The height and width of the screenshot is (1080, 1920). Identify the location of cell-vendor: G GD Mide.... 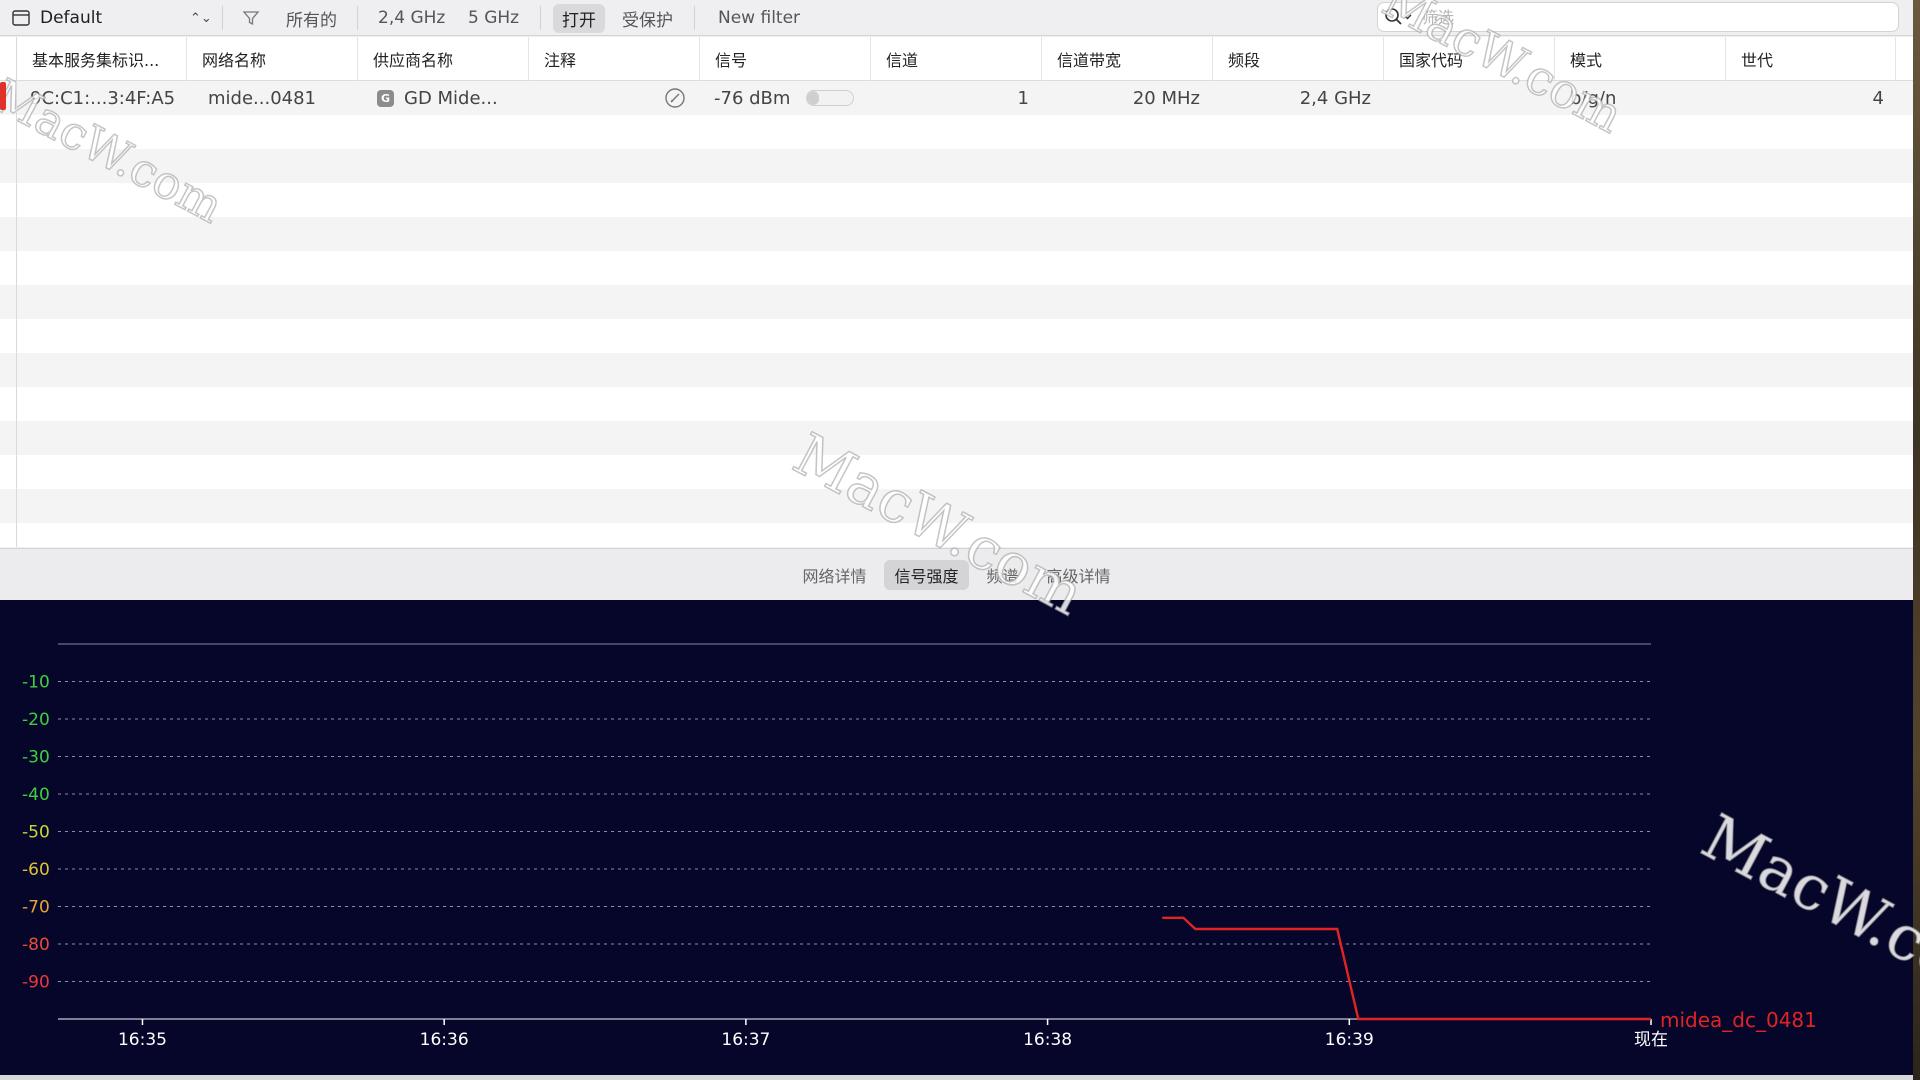
(452, 98).